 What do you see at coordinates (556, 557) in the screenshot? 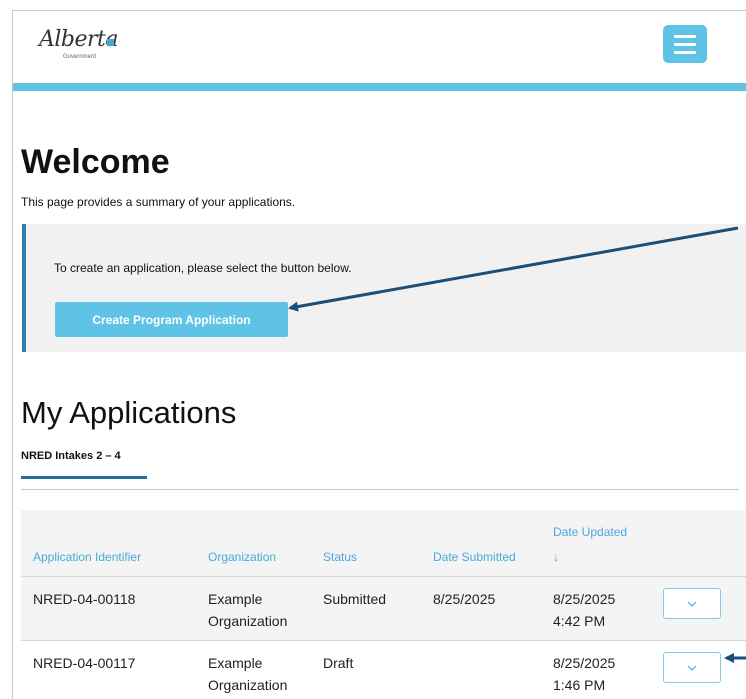
I see `sort-descending-icon: ↓` at bounding box center [556, 557].